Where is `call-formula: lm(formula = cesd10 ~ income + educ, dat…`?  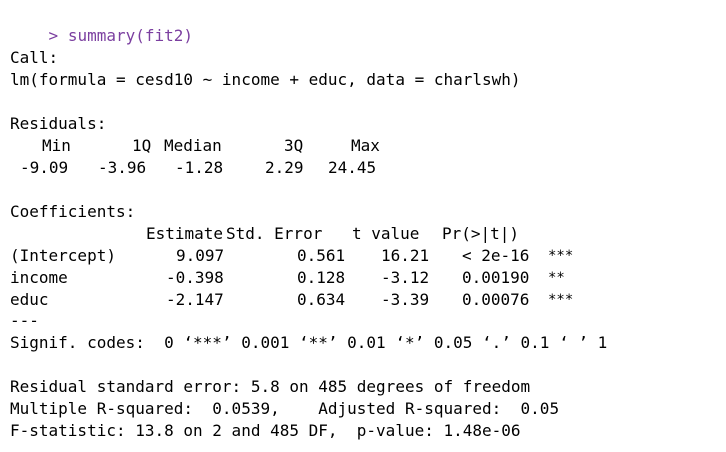
call-formula: lm(formula = cesd10 ~ income + educ, dat… is located at coordinates (265, 79).